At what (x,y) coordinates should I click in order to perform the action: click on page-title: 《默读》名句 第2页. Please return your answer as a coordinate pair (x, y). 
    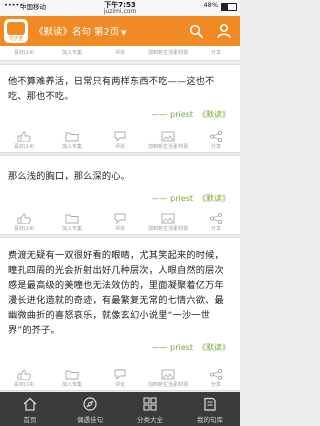
    Looking at the image, I should click on (77, 32).